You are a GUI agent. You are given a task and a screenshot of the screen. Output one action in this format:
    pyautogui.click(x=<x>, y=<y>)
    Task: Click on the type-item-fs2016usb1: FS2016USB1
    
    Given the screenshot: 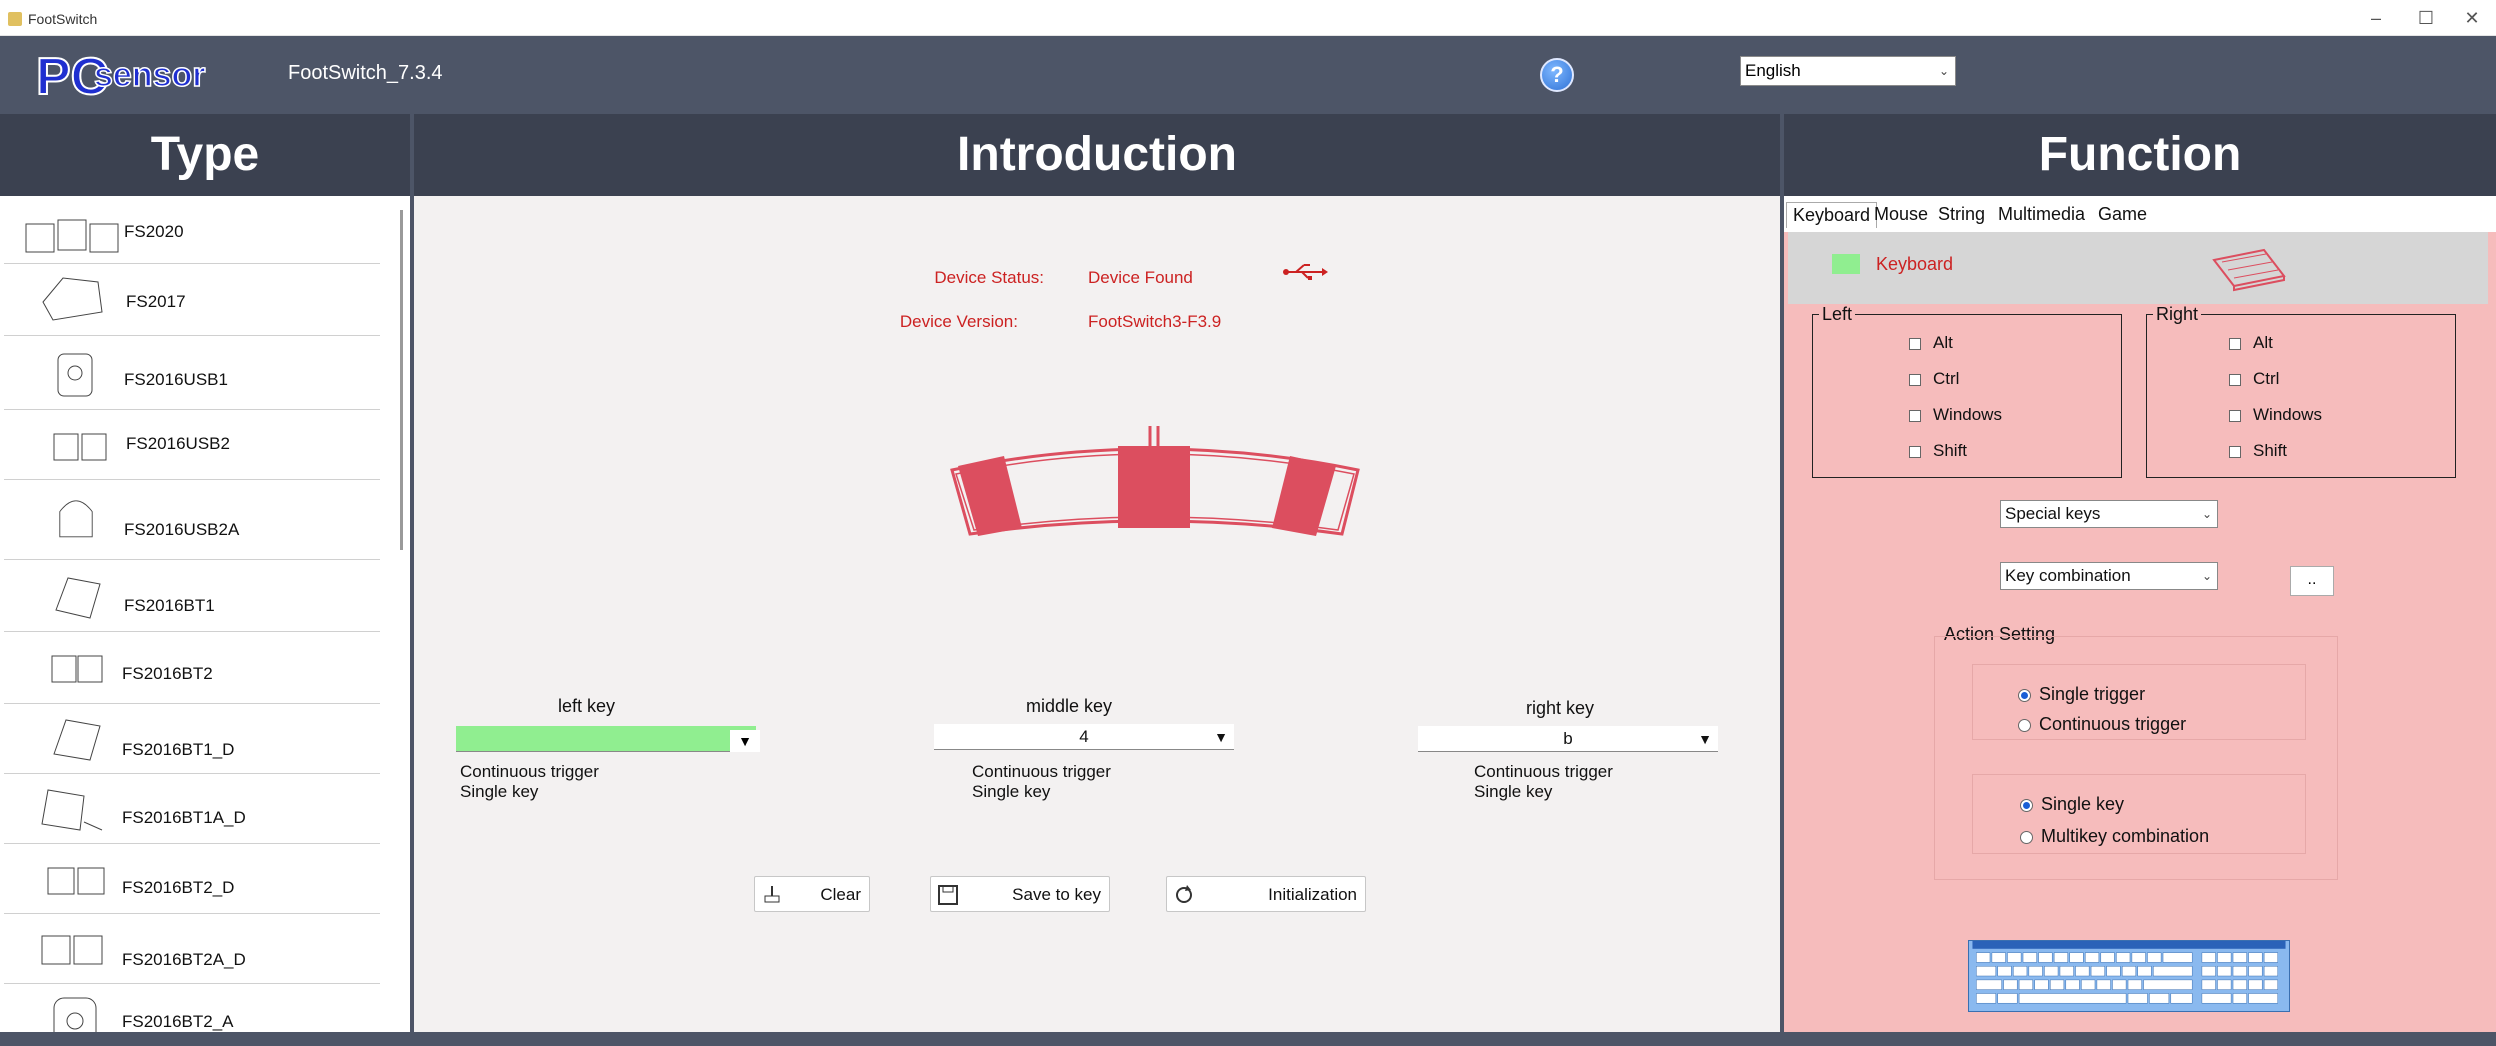 What is the action you would take?
    pyautogui.click(x=192, y=373)
    